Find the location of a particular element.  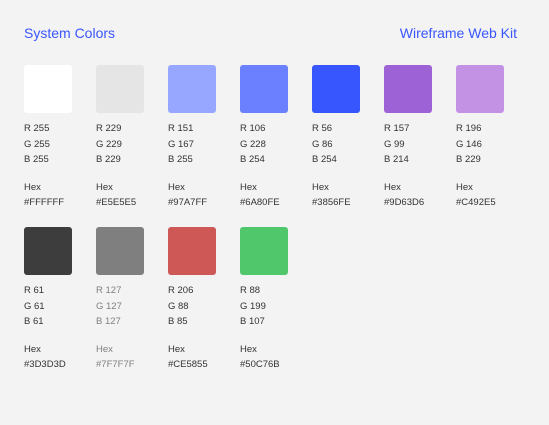

green-value: G 127 is located at coordinates (109, 306).